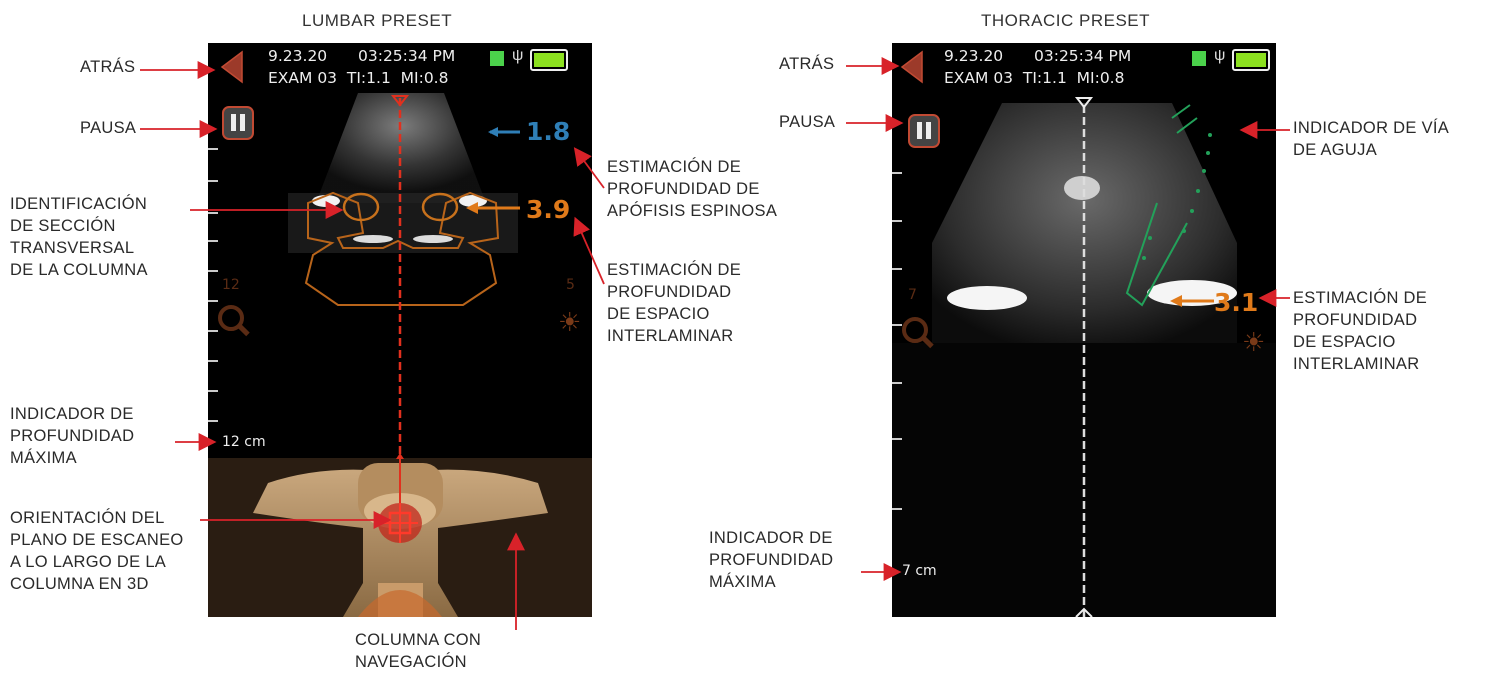 This screenshot has height=679, width=1497. Describe the element at coordinates (504, 132) in the screenshot. I see `spinous-depth-arrow-icon` at that location.